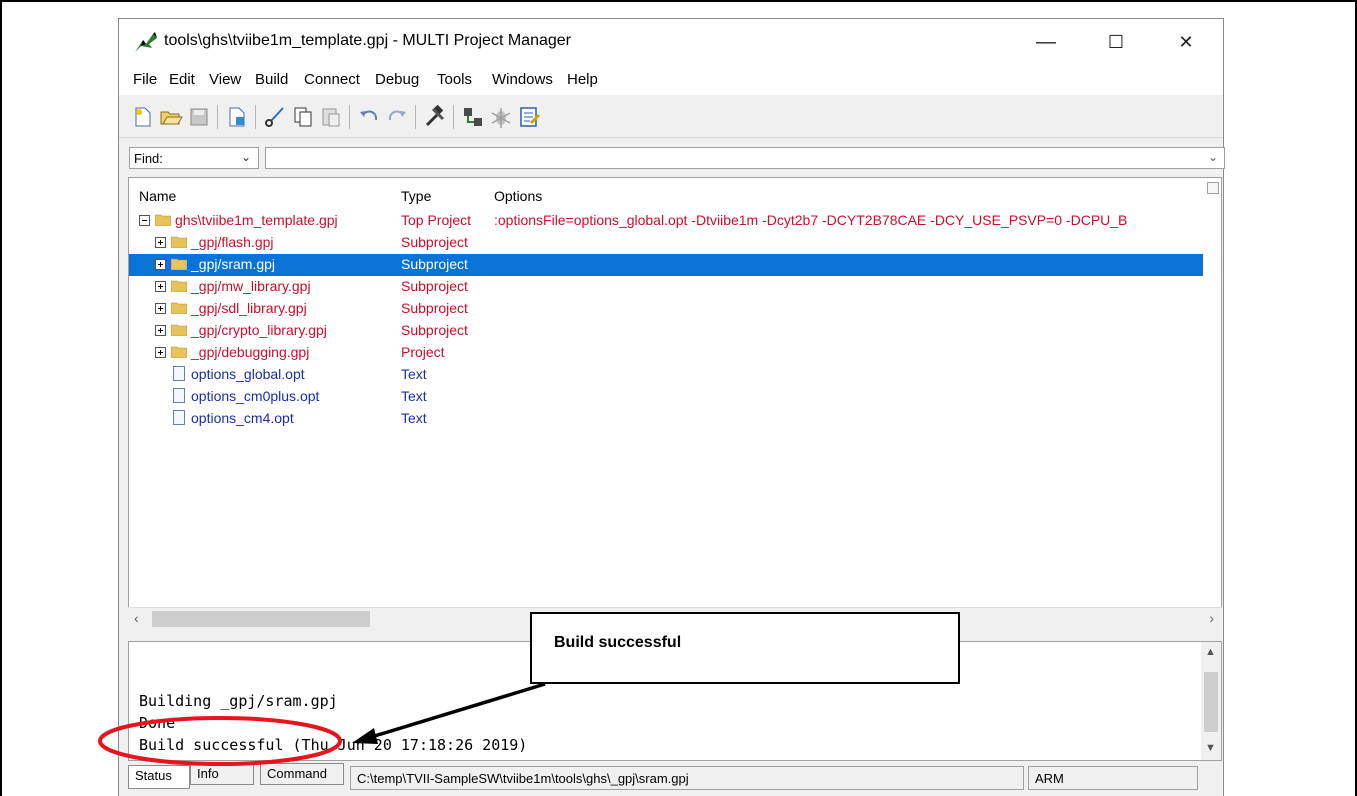  I want to click on tab-command: Command, so click(302, 774).